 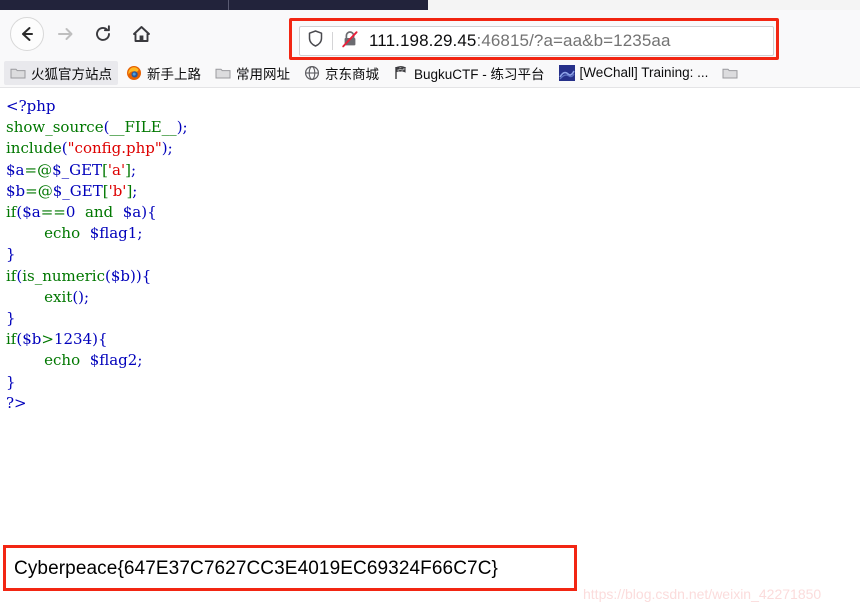 I want to click on tab-strip, so click(x=430, y=5).